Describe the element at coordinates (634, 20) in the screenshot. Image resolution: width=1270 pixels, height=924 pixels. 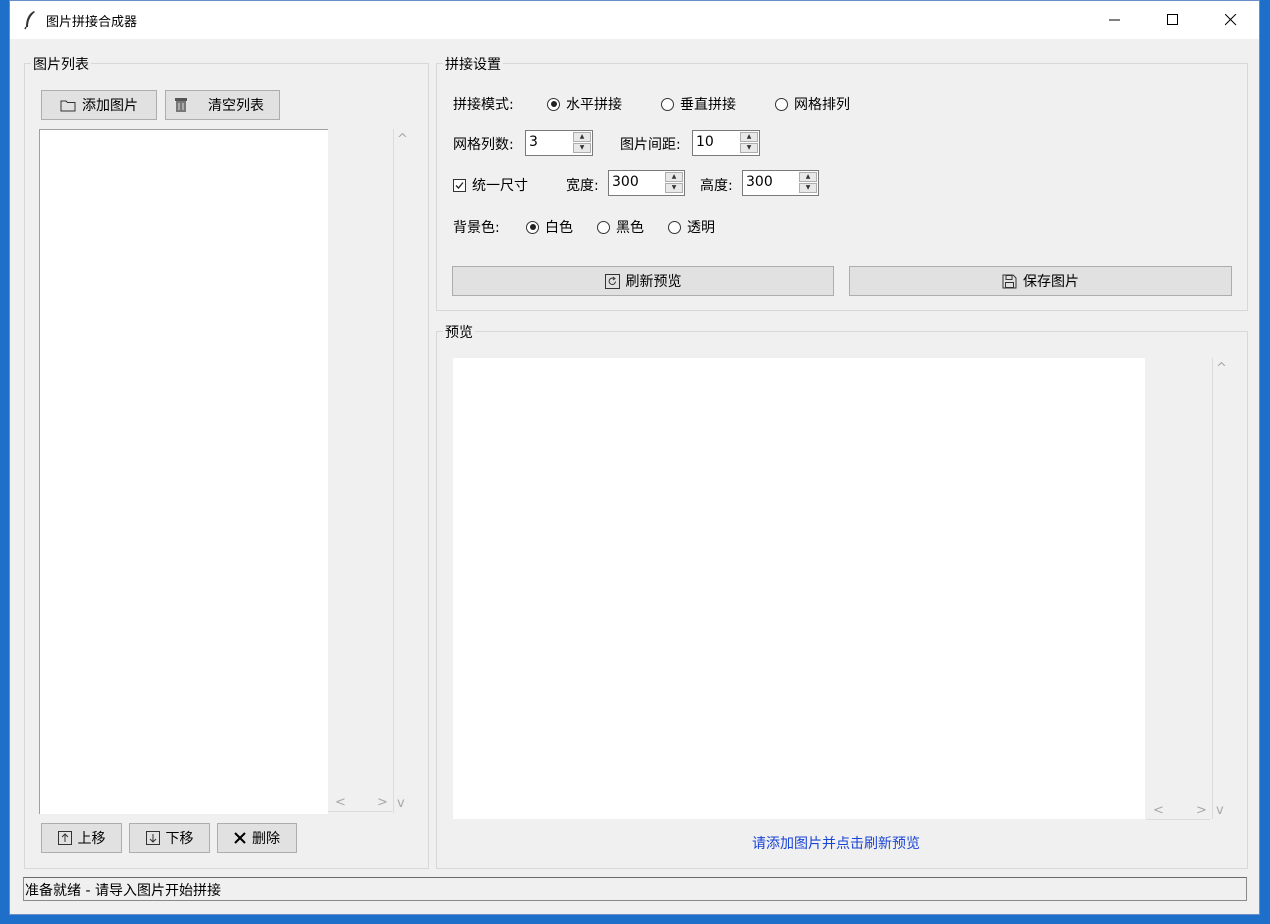
I see `title-bar: 图片拼接合成器` at that location.